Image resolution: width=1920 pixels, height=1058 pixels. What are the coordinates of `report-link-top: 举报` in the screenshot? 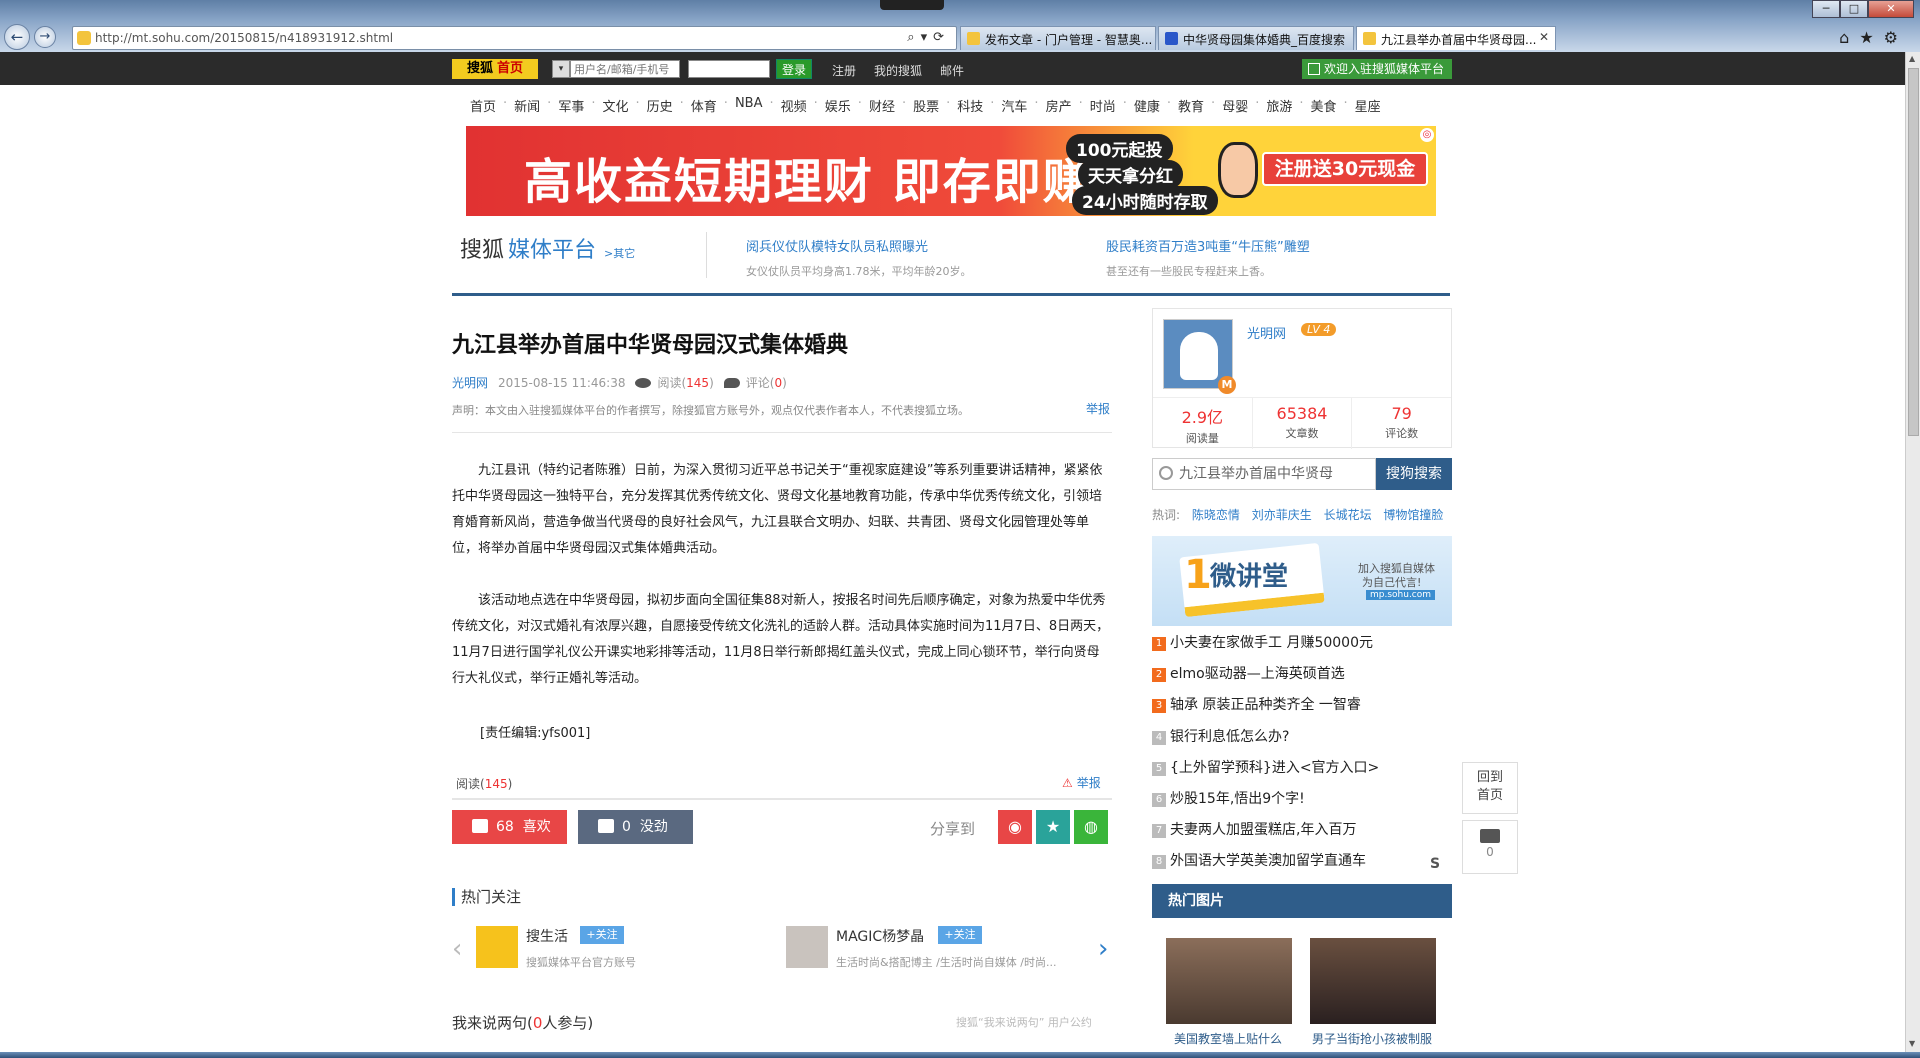 It's located at (1098, 408).